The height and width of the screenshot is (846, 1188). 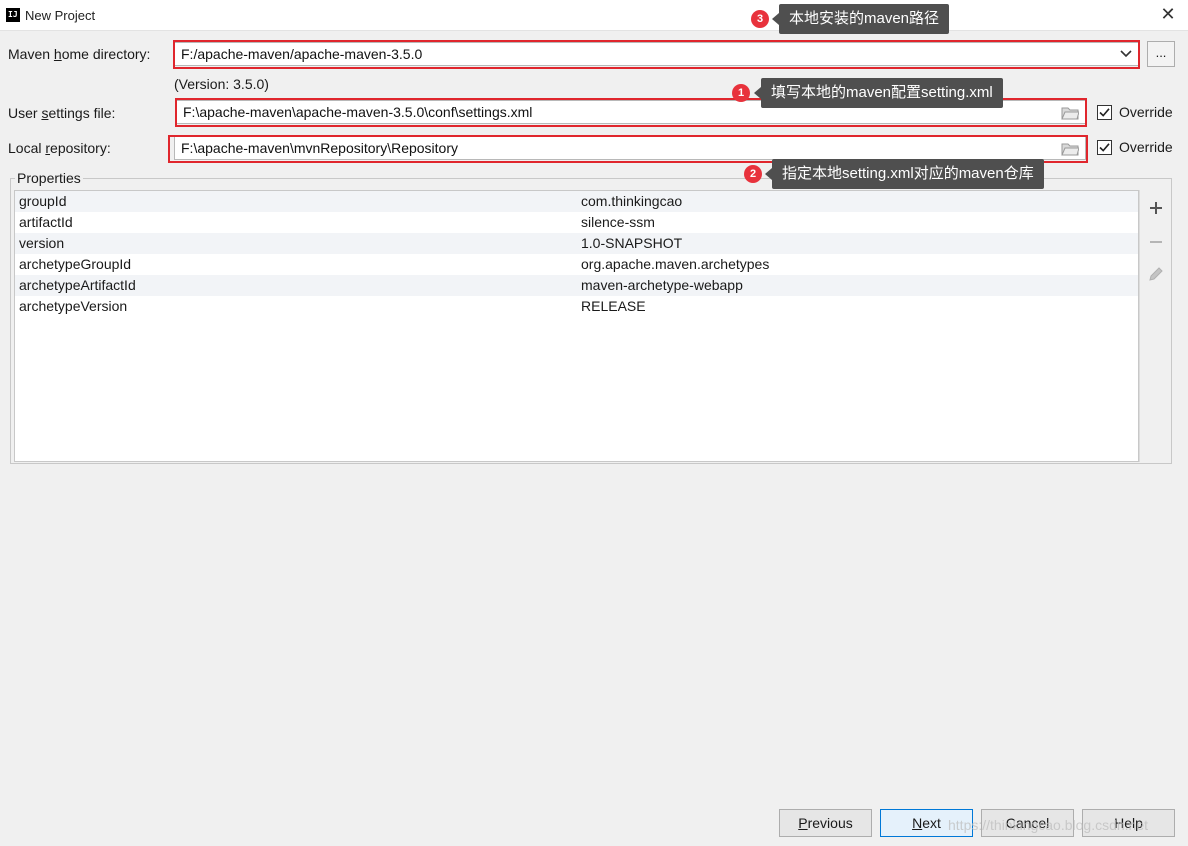 I want to click on previous-button: Previous, so click(x=825, y=823).